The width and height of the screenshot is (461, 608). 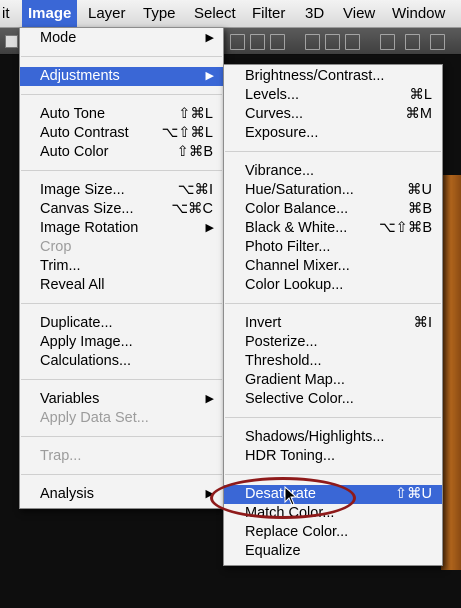 What do you see at coordinates (359, 13) in the screenshot?
I see `menubar-item-view: View` at bounding box center [359, 13].